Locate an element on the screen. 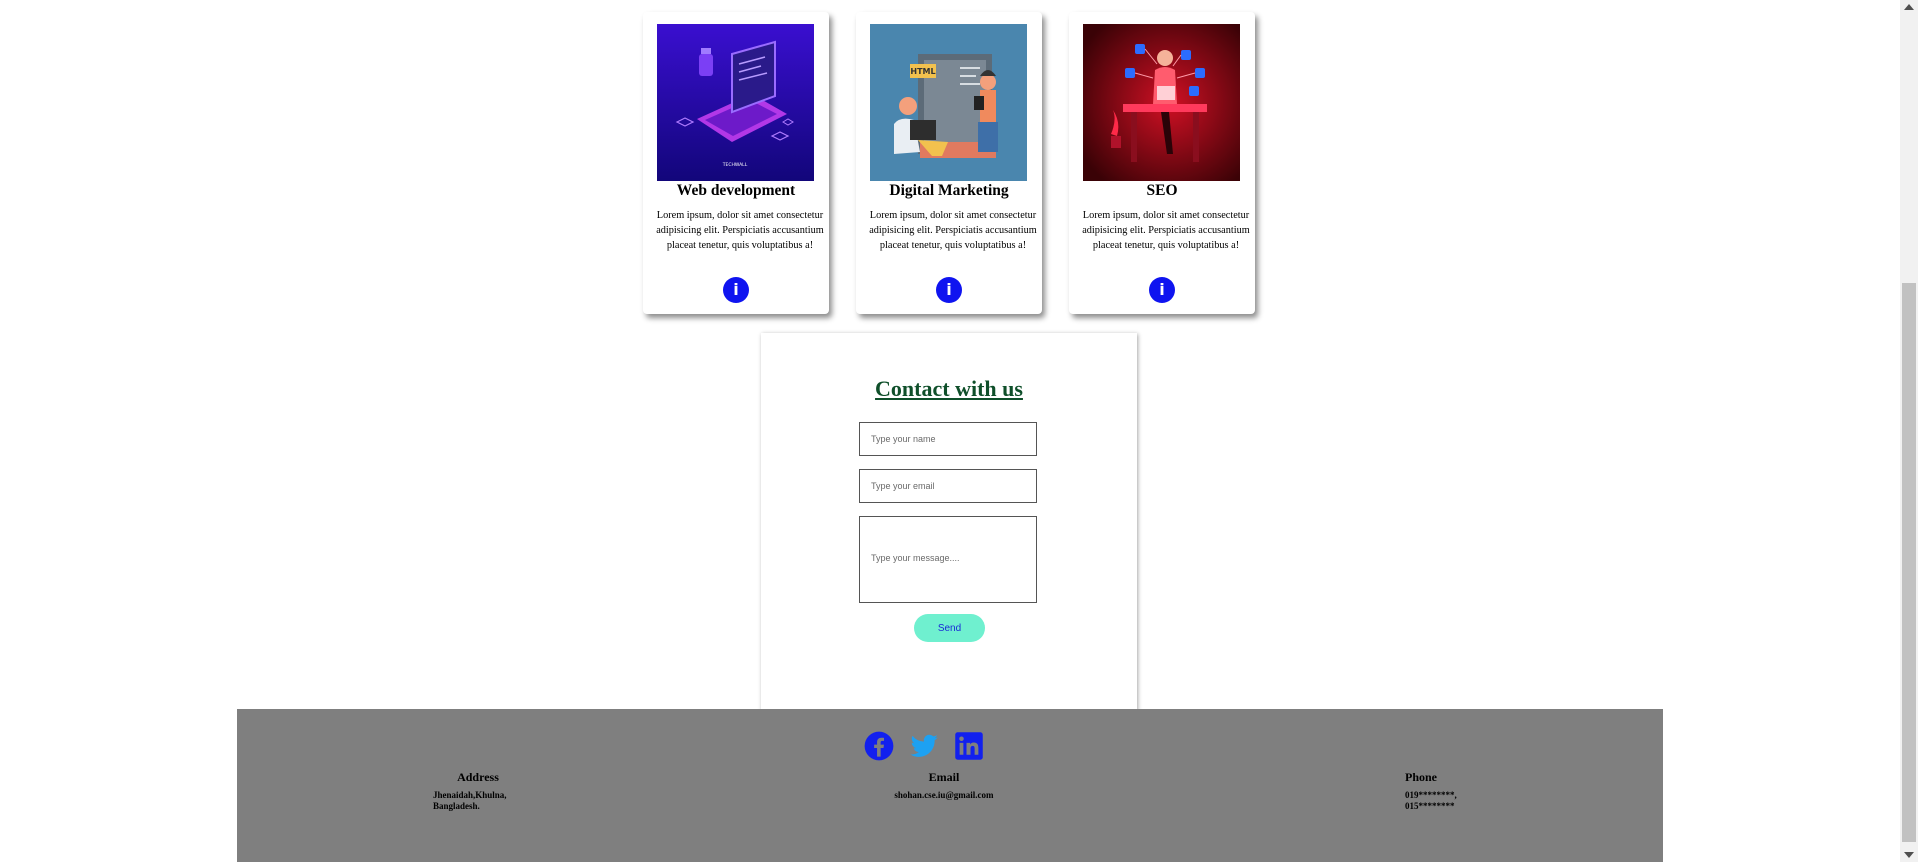 This screenshot has height=862, width=1918. send-button: Send is located at coordinates (949, 628).